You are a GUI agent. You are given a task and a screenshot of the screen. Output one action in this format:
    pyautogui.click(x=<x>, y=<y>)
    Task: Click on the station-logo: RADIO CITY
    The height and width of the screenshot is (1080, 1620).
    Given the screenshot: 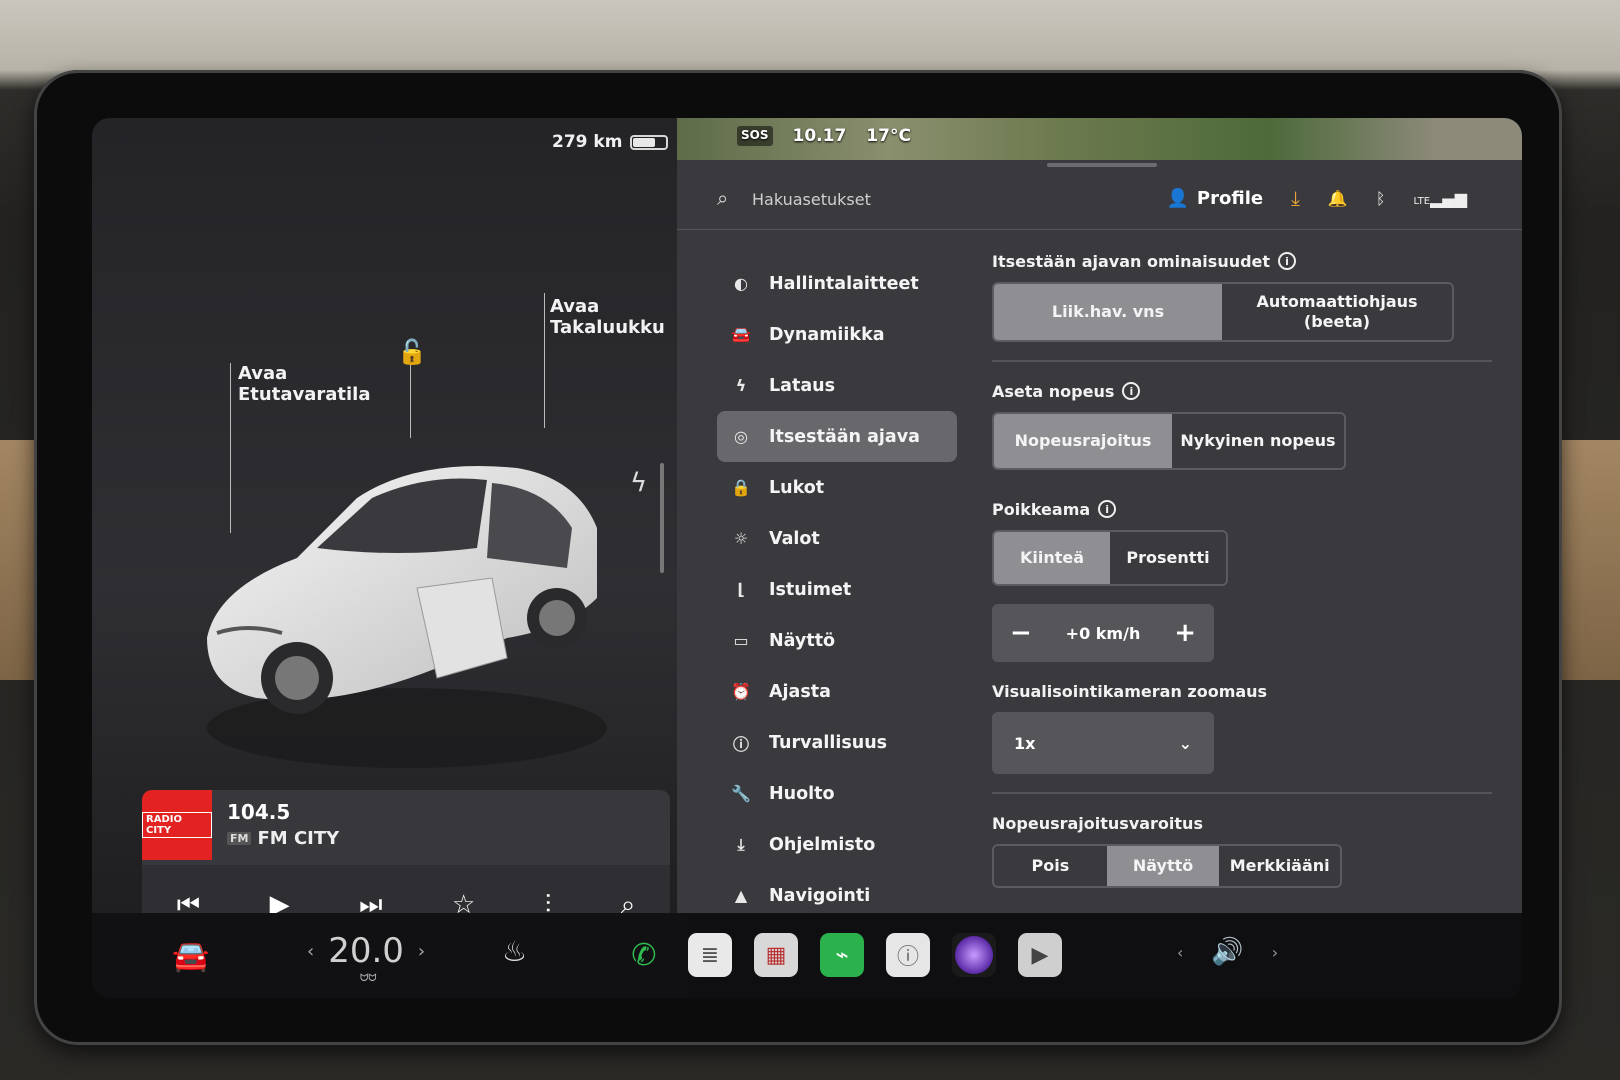 What is the action you would take?
    pyautogui.click(x=177, y=825)
    